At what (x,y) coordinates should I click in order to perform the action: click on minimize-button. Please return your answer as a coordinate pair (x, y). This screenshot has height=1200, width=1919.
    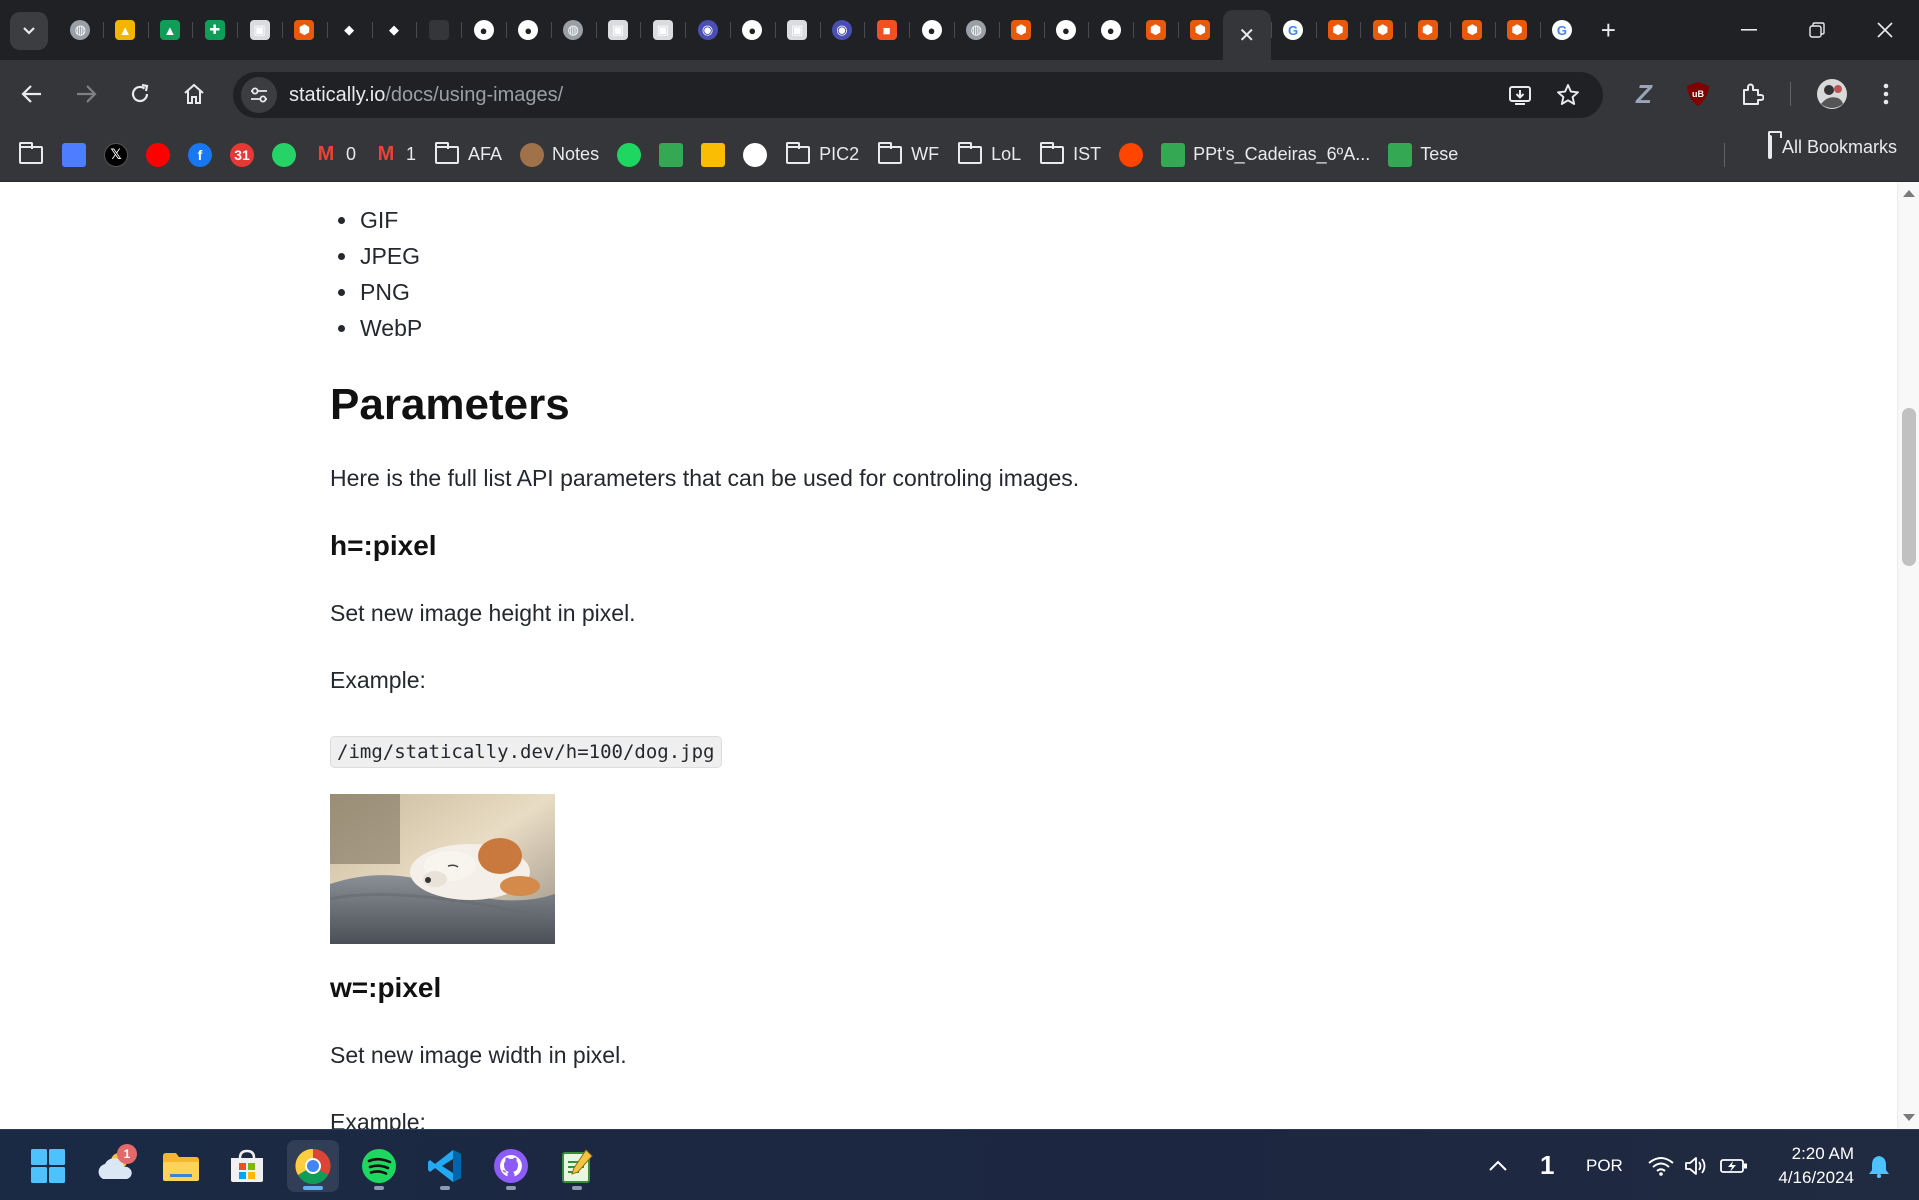
    Looking at the image, I should click on (1749, 30).